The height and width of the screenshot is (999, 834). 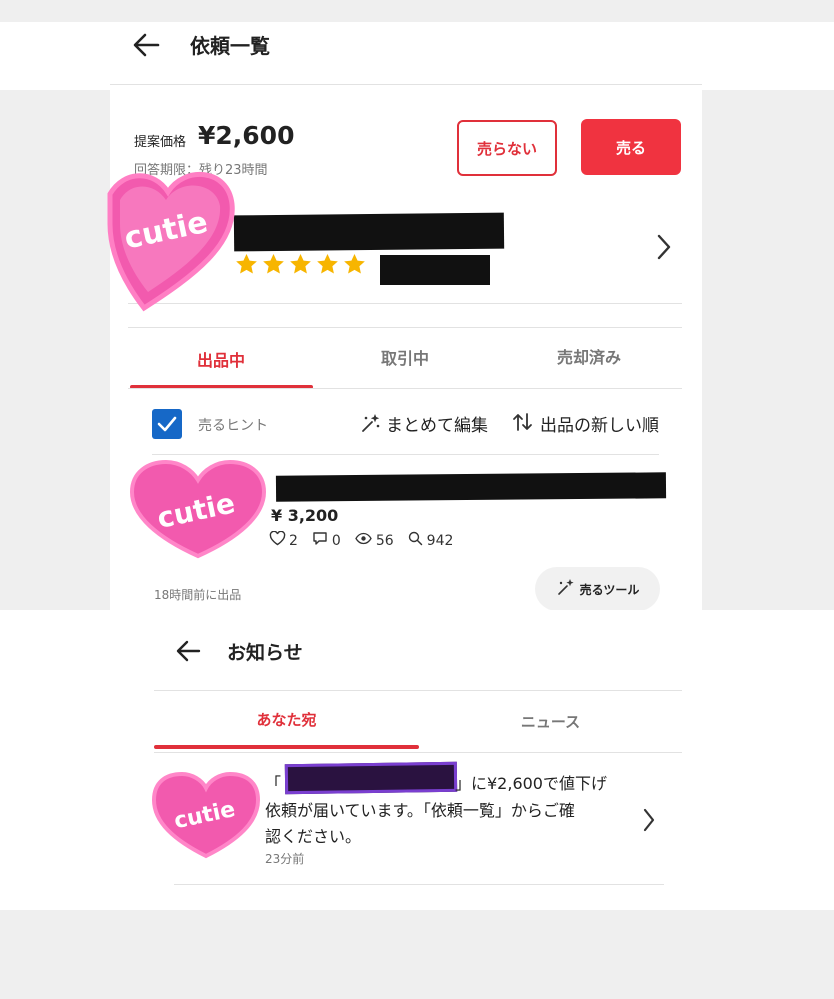 What do you see at coordinates (336, 540) in the screenshot?
I see `comments-count: 0` at bounding box center [336, 540].